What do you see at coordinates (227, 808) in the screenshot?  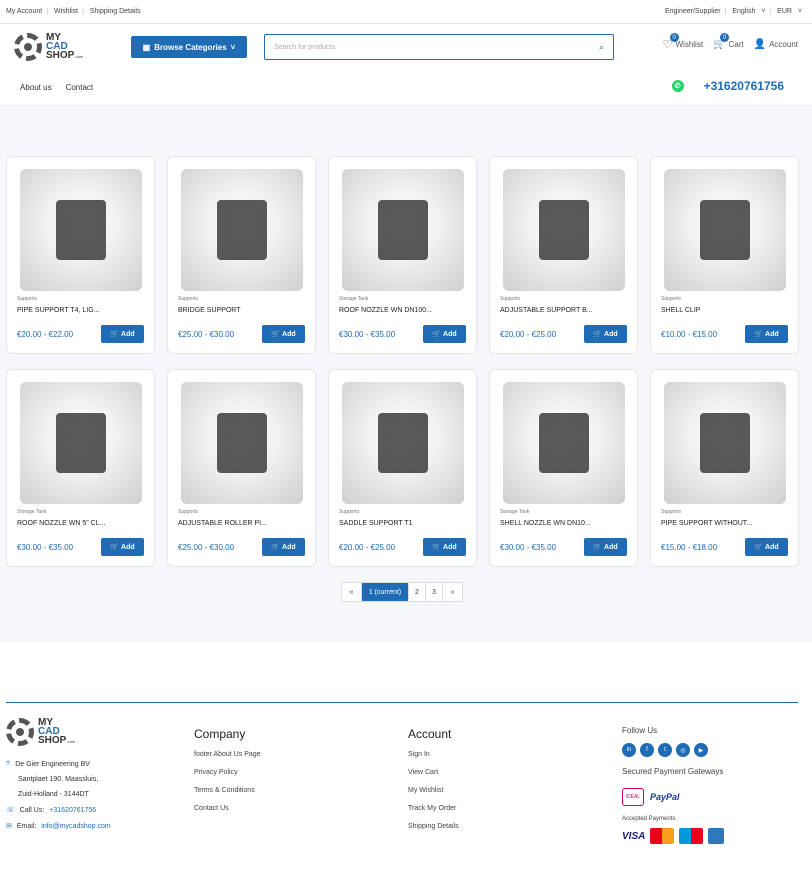 I see `footer-link-contact: Contact Us` at bounding box center [227, 808].